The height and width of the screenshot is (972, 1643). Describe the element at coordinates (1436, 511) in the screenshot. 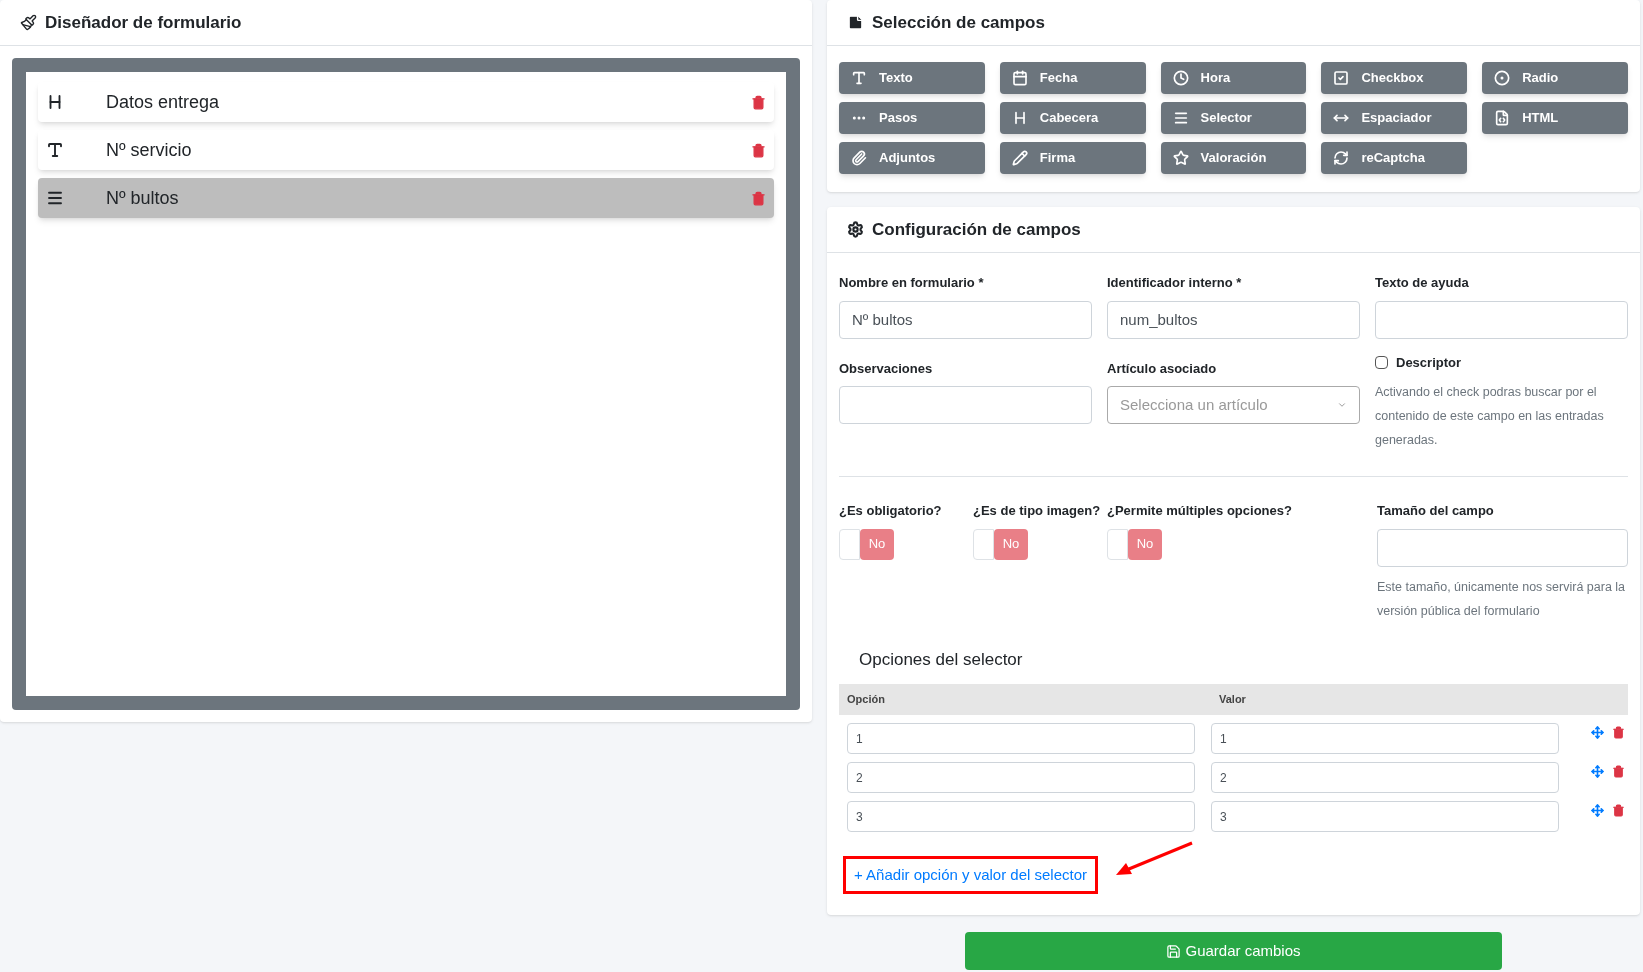

I see `field-label: Tamaño del campo` at that location.